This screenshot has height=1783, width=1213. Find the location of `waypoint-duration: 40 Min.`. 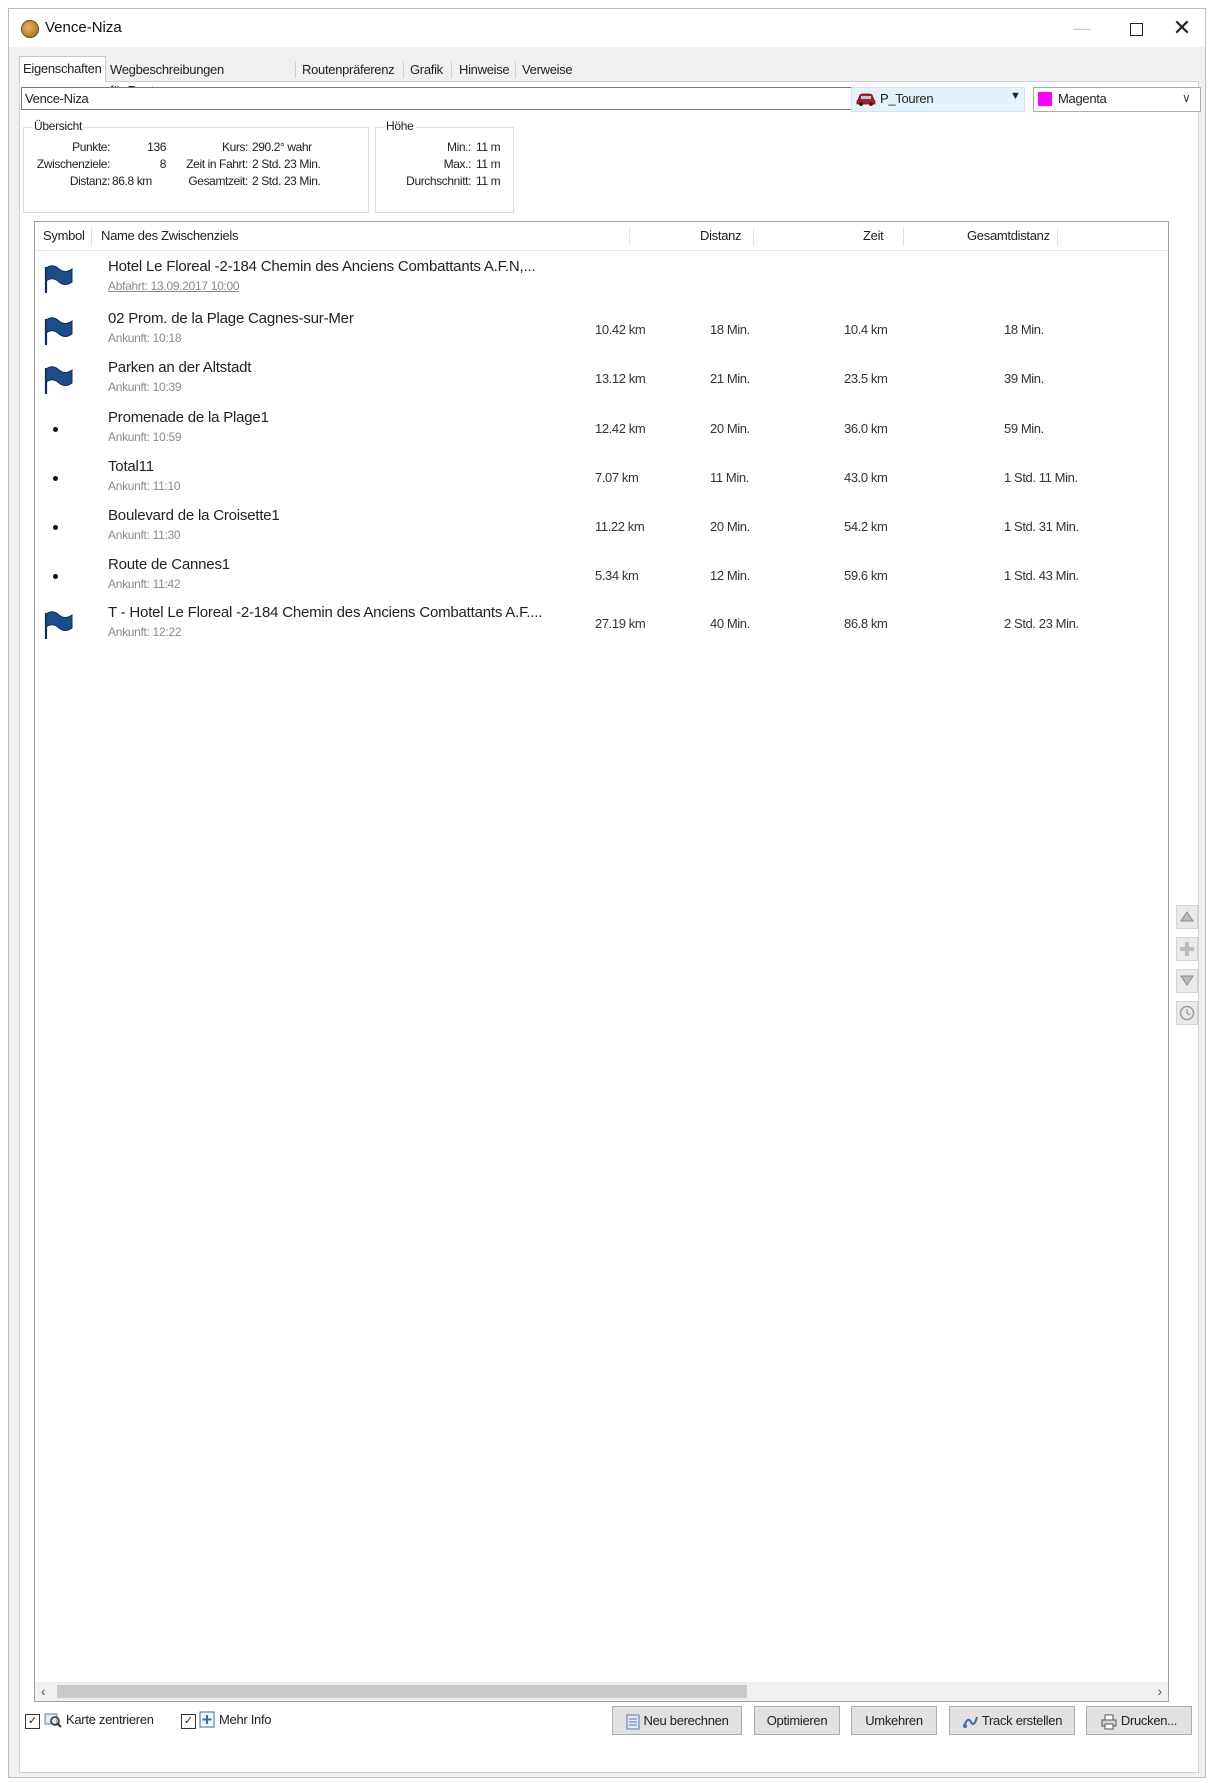

waypoint-duration: 40 Min. is located at coordinates (730, 623).